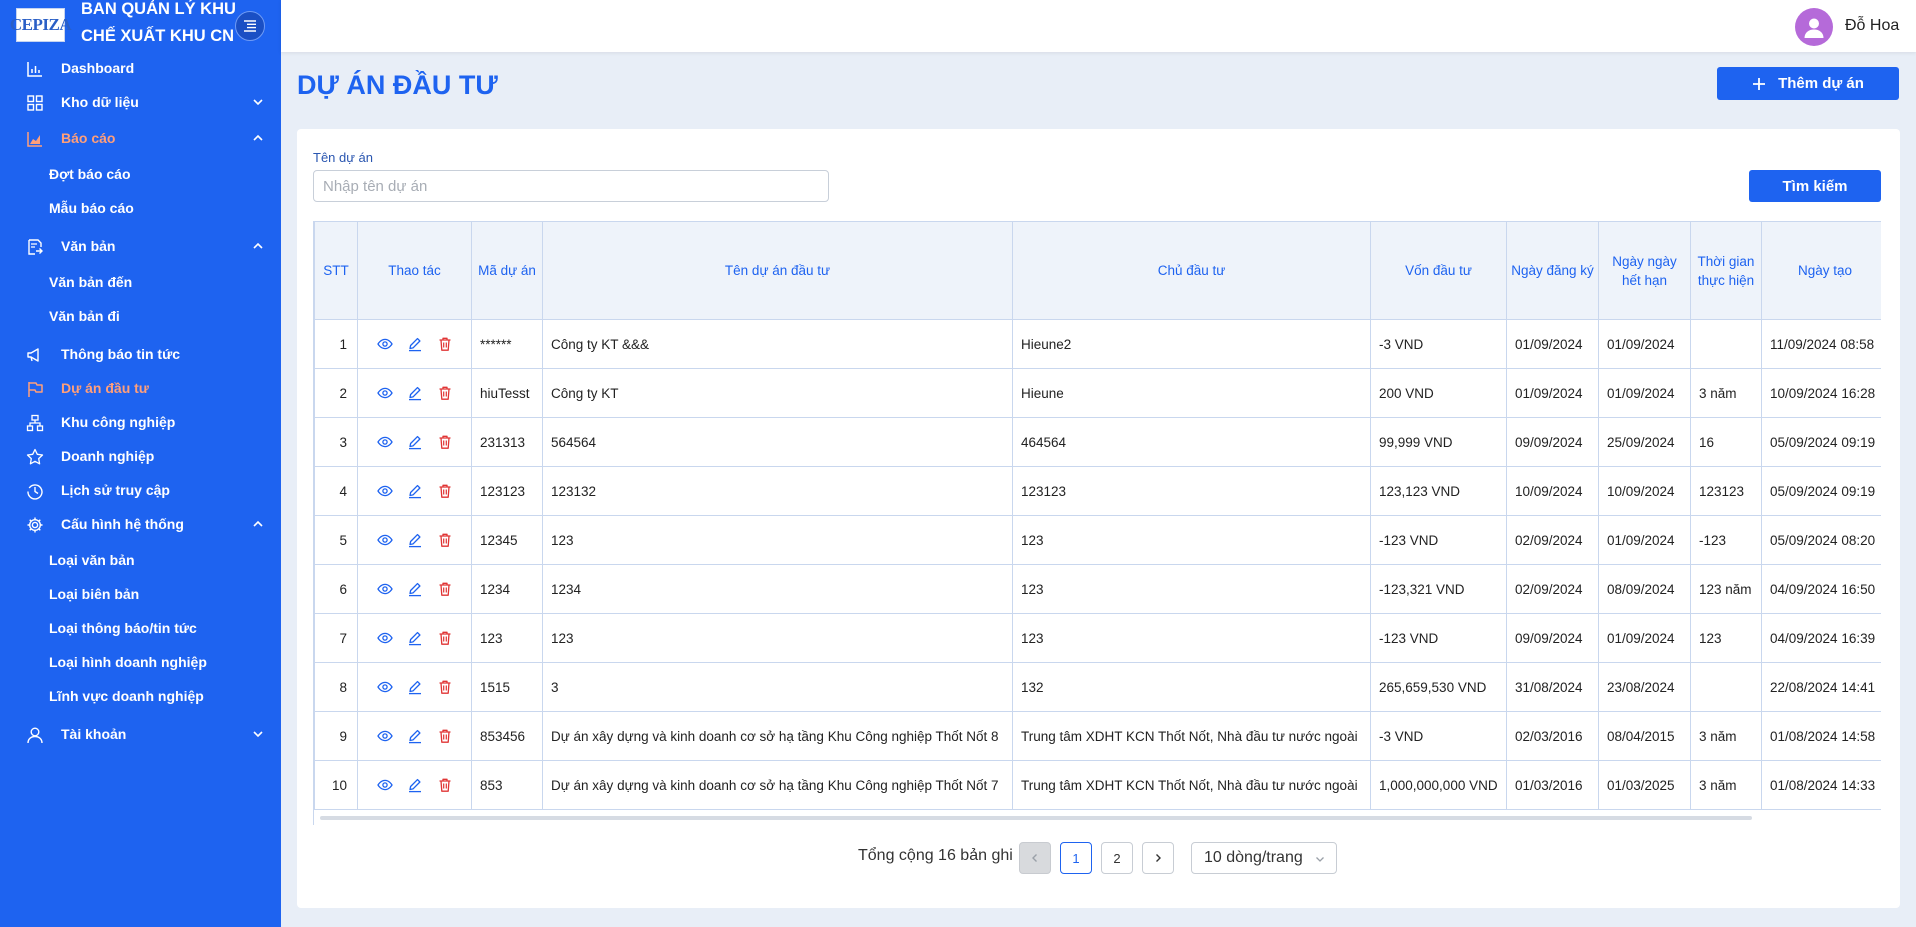 The width and height of the screenshot is (1916, 927). I want to click on next-page-button, so click(1158, 858).